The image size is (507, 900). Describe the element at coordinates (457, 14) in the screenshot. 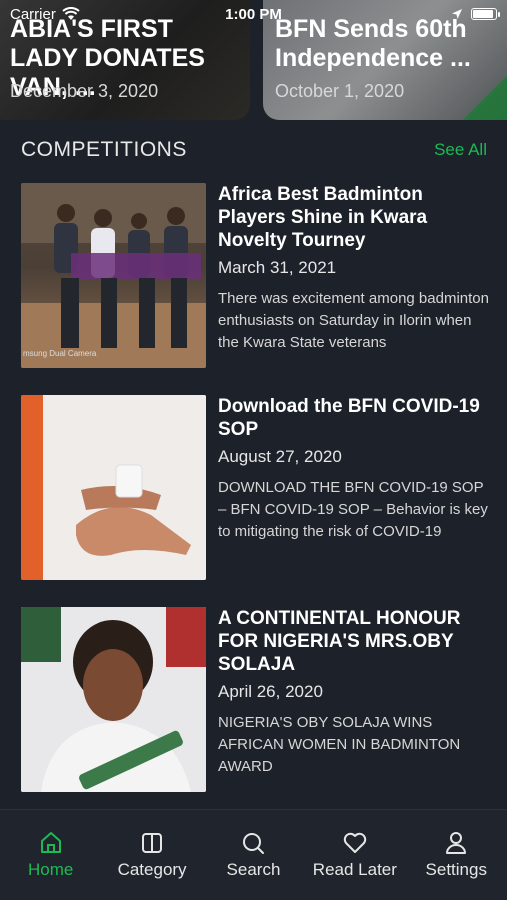

I see `location-arrow-icon` at that location.